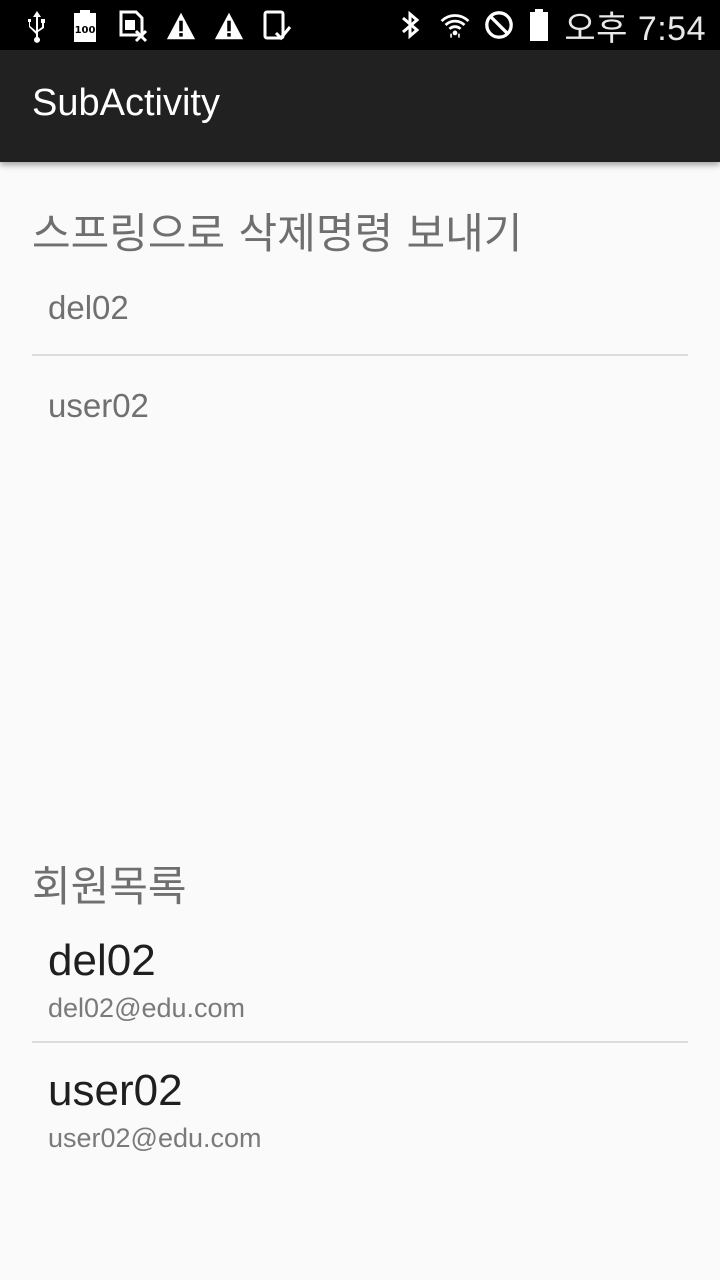  Describe the element at coordinates (155, 1138) in the screenshot. I see `member-email: user02@edu.com` at that location.